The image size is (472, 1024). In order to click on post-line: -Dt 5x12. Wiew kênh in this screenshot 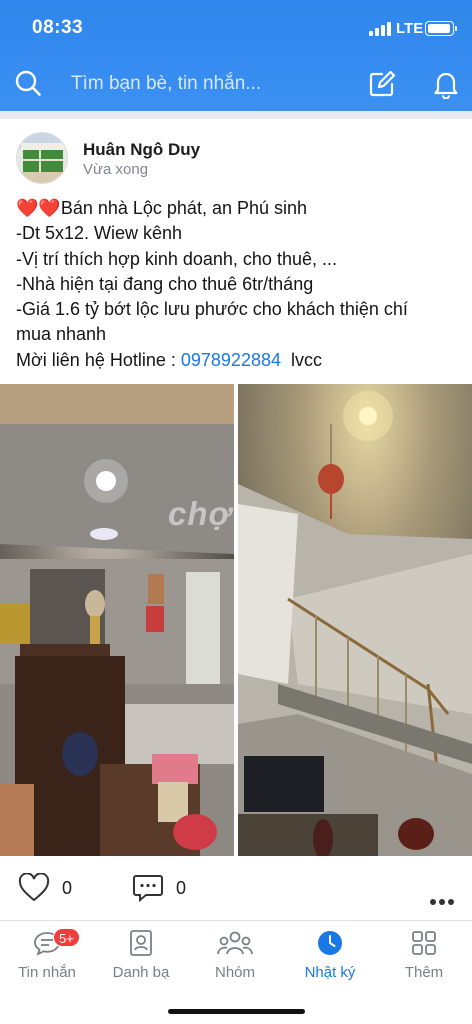, I will do `click(99, 233)`.